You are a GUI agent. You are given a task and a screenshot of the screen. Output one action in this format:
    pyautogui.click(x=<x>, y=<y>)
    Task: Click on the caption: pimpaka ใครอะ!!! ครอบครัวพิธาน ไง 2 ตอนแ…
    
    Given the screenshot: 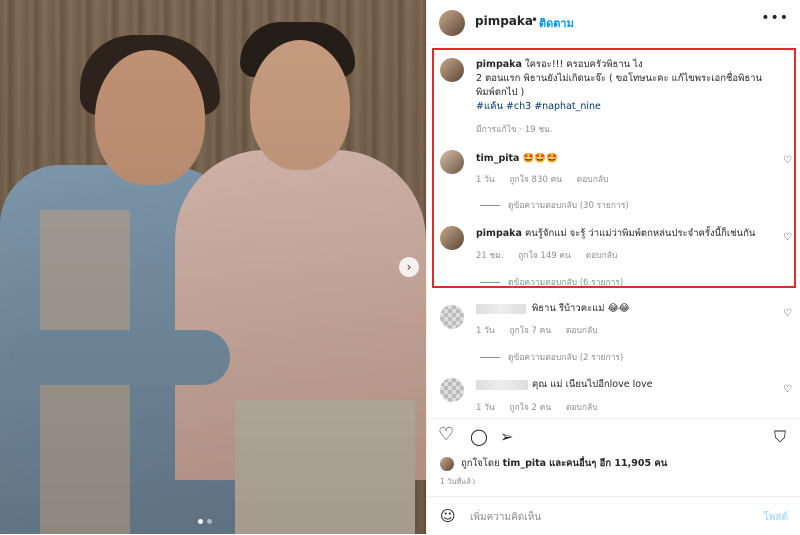 What is the action you would take?
    pyautogui.click(x=631, y=86)
    